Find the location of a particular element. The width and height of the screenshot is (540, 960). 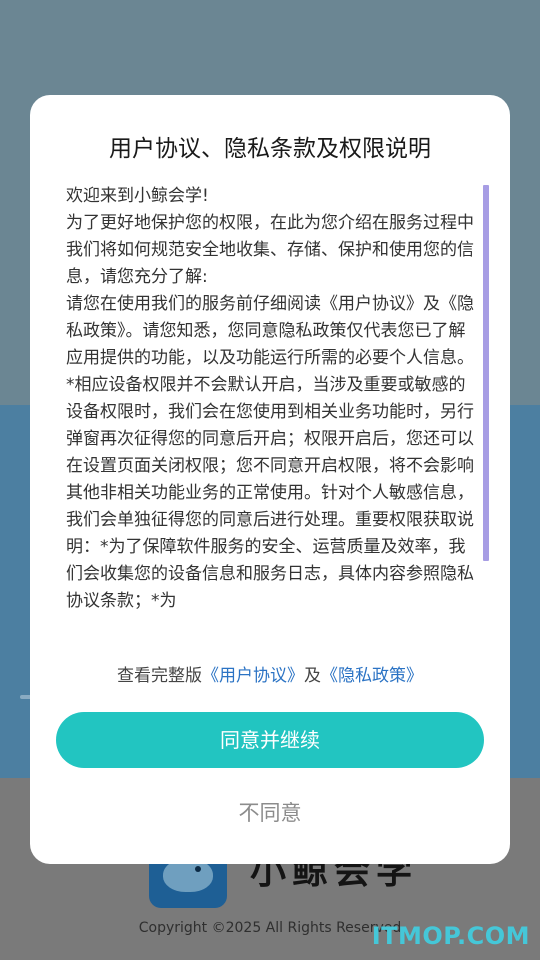

whale-eye is located at coordinates (198, 869).